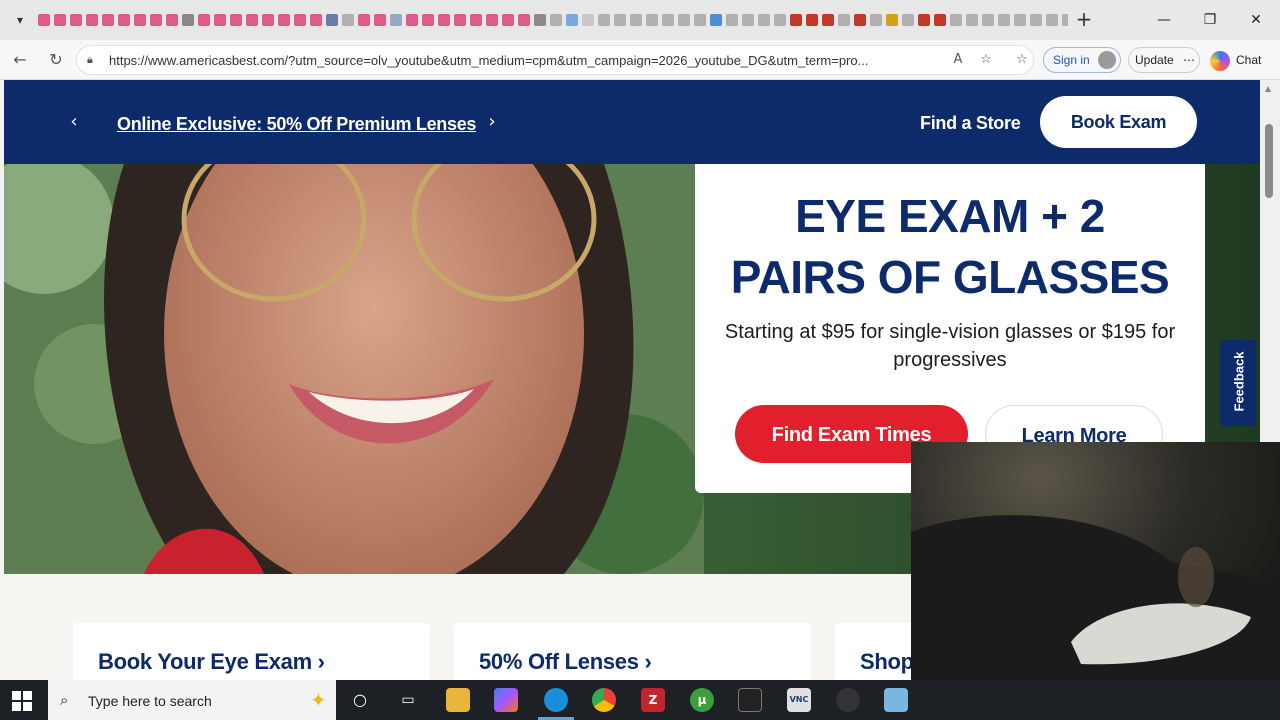 The height and width of the screenshot is (720, 1280). What do you see at coordinates (702, 700) in the screenshot?
I see `utorrent-icon: μ` at bounding box center [702, 700].